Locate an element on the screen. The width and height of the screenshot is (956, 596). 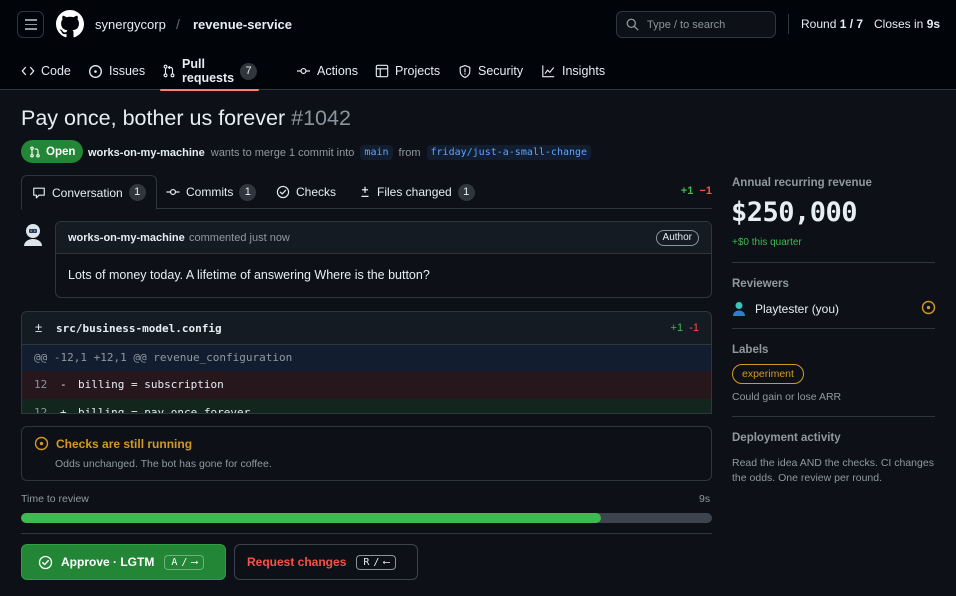
tab-checks: Checks is located at coordinates (306, 192).